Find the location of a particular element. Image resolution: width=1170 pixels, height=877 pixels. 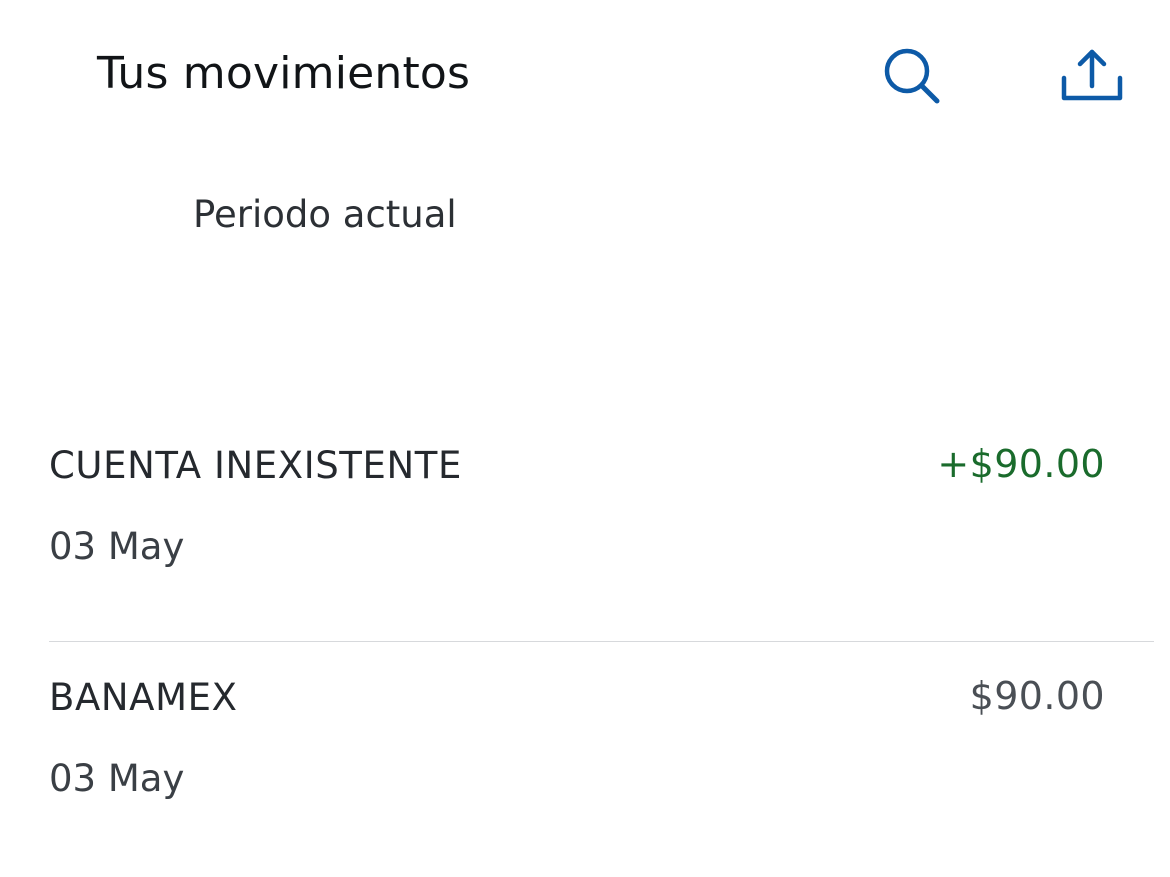

share-button is located at coordinates (1093, 76).